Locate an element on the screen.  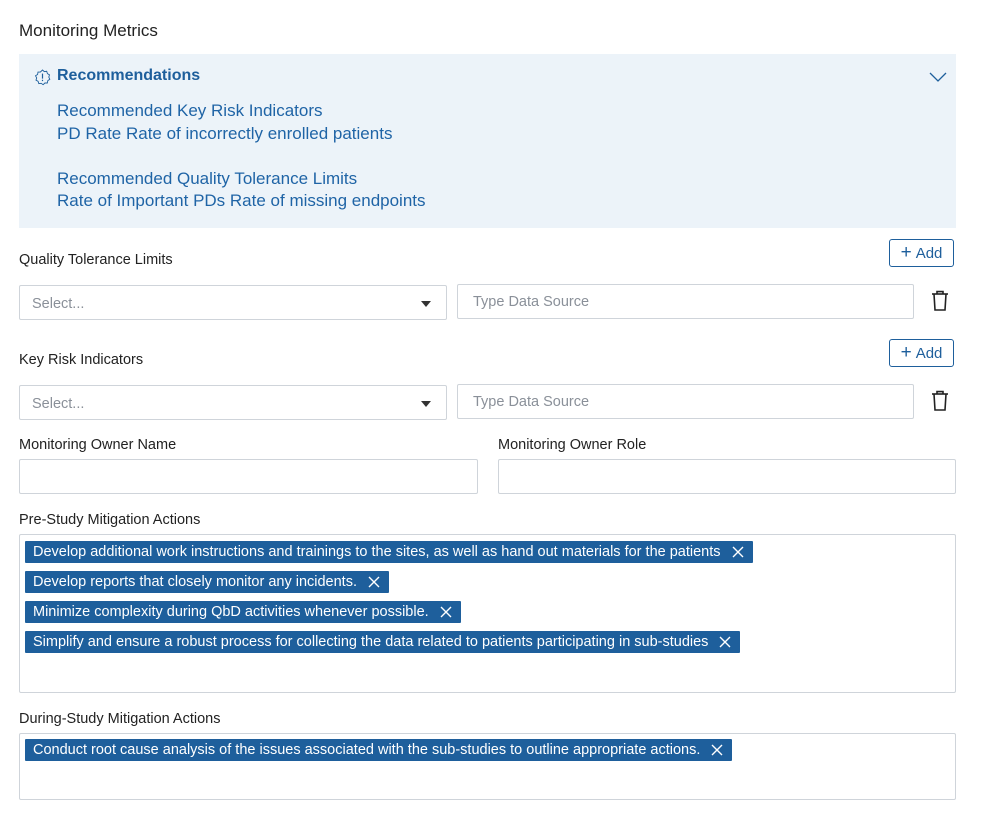
add-kri-button: + Add is located at coordinates (921, 353).